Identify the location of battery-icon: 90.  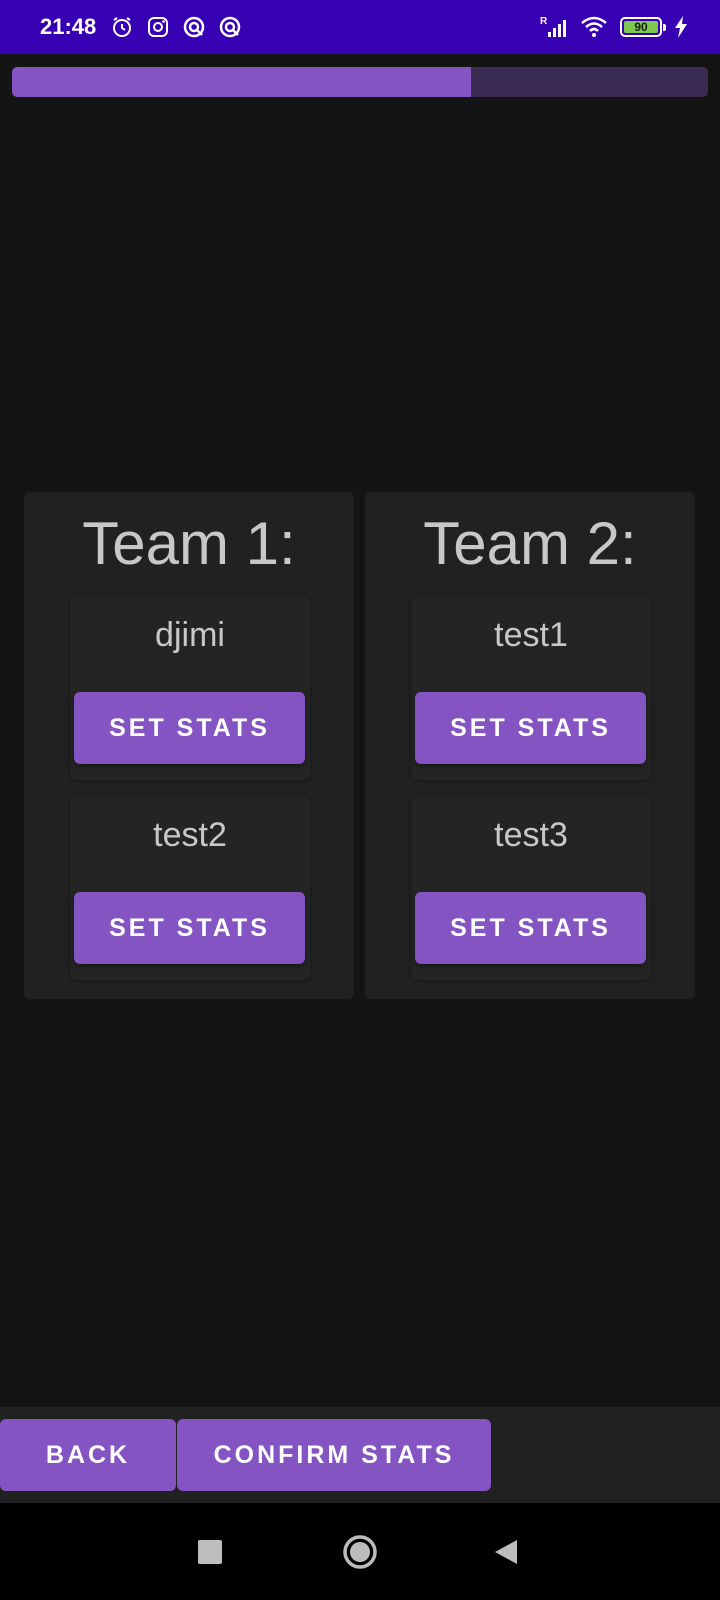
(643, 27).